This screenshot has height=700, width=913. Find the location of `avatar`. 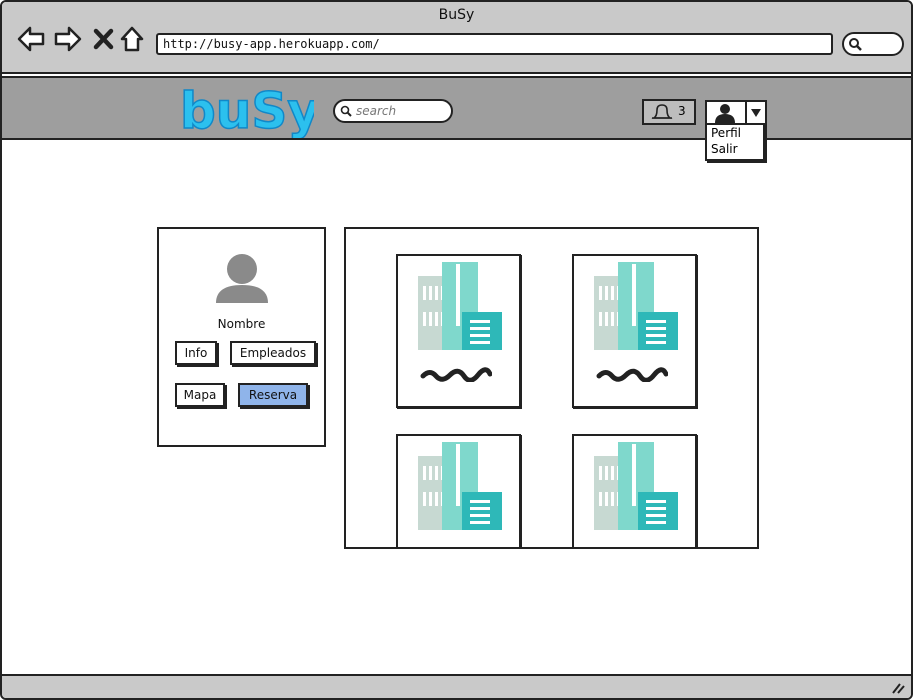

avatar is located at coordinates (242, 278).